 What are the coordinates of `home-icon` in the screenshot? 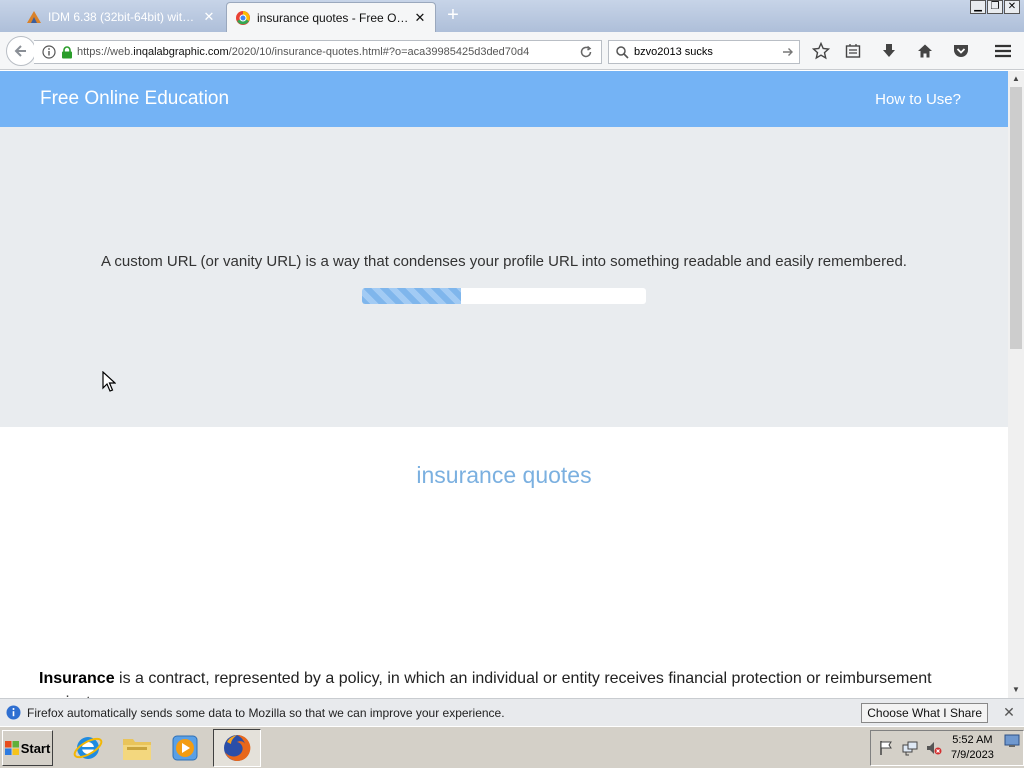 It's located at (925, 51).